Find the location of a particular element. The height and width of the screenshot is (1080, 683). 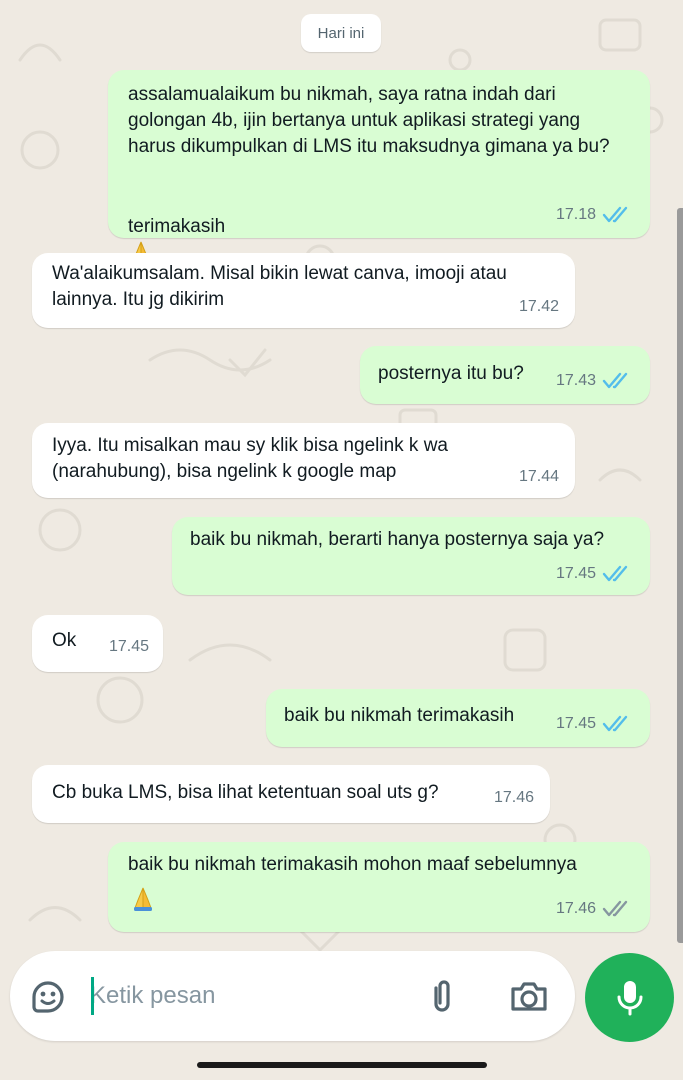

date-divider: Hari ini is located at coordinates (341, 33).